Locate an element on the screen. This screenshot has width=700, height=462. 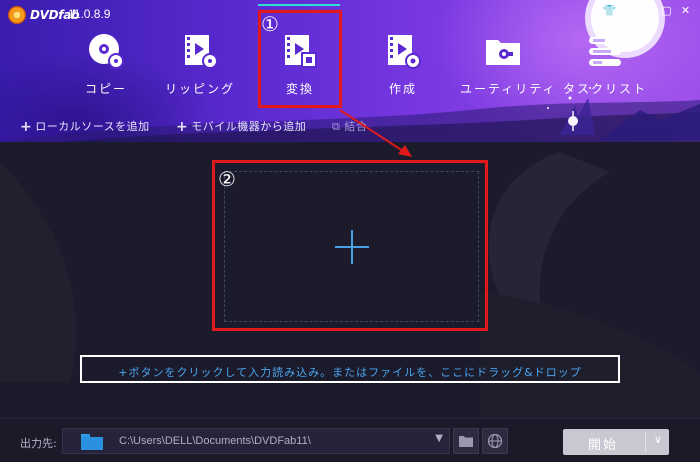
chevron-down-icon: ∨ is located at coordinates (658, 439).